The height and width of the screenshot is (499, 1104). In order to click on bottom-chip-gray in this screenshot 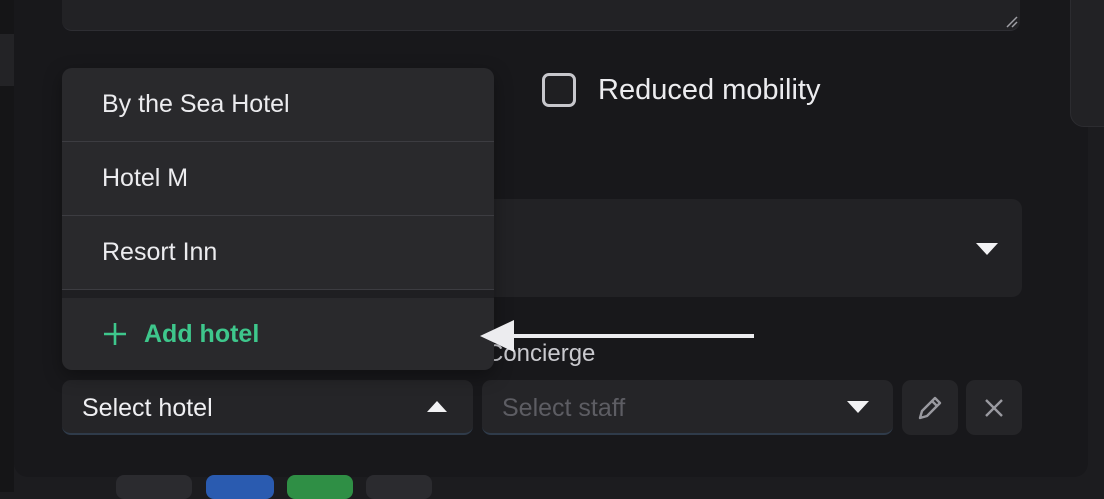, I will do `click(154, 487)`.